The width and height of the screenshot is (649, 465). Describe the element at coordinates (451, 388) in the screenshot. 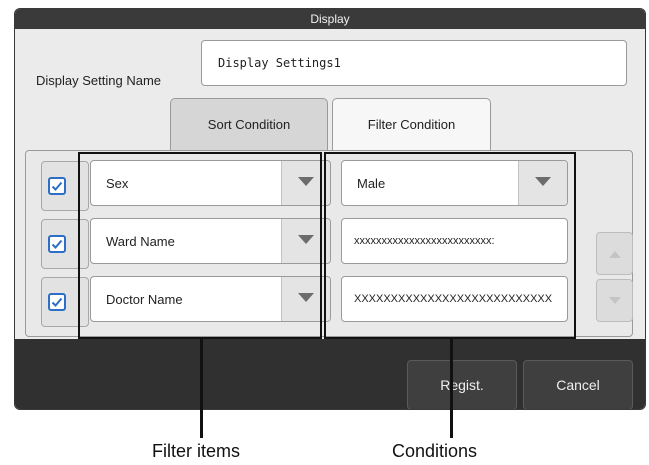

I see `conditions-callout-line` at that location.